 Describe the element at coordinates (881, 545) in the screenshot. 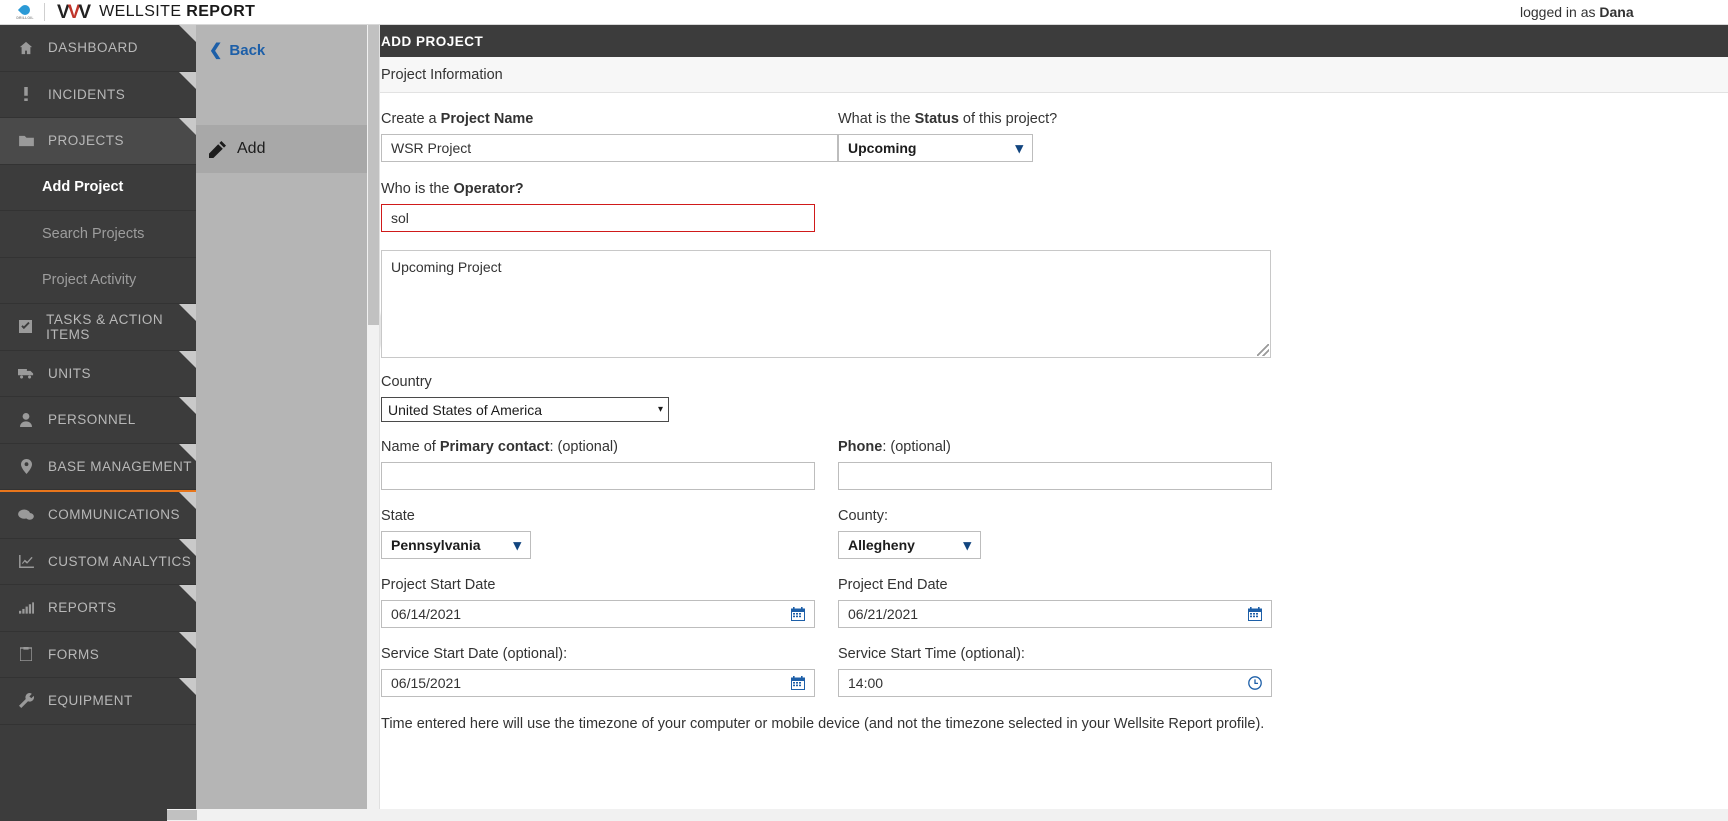

I see `county-value: Allegheny` at that location.